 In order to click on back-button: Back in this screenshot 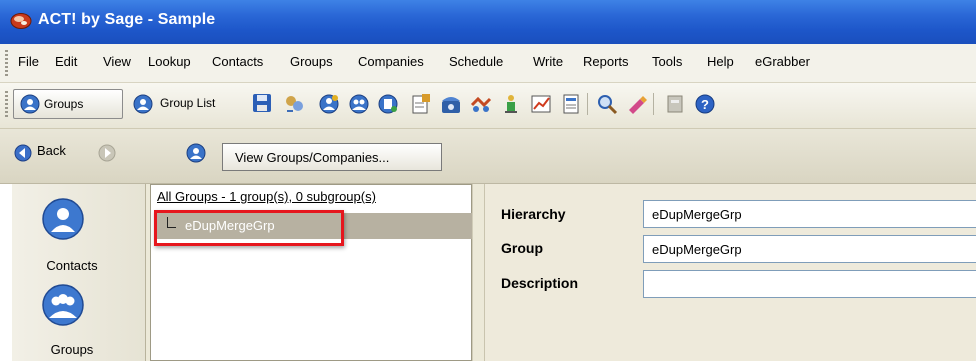, I will do `click(51, 150)`.